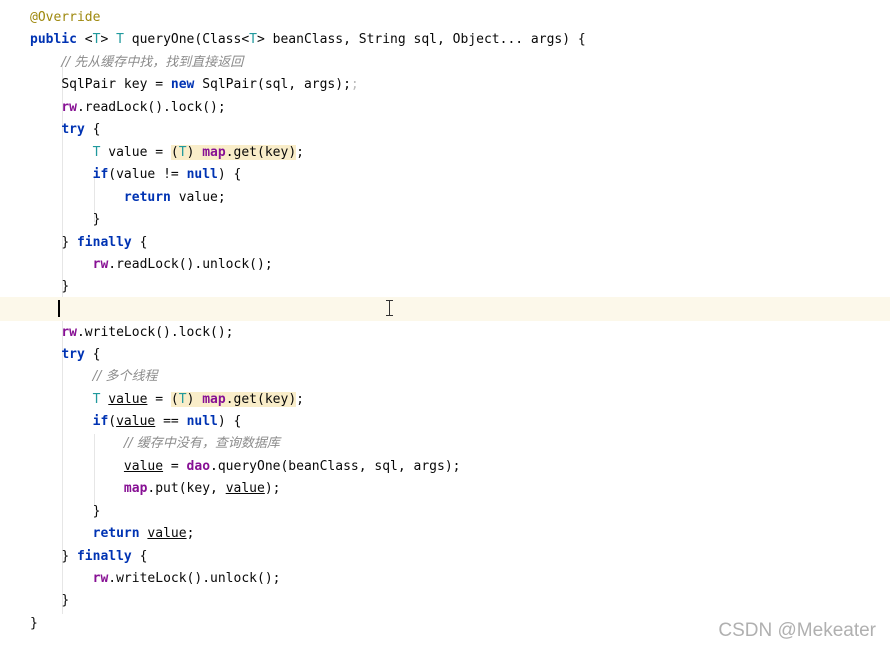 This screenshot has width=890, height=652. I want to click on code-line-8: if(value != null) {, so click(167, 174).